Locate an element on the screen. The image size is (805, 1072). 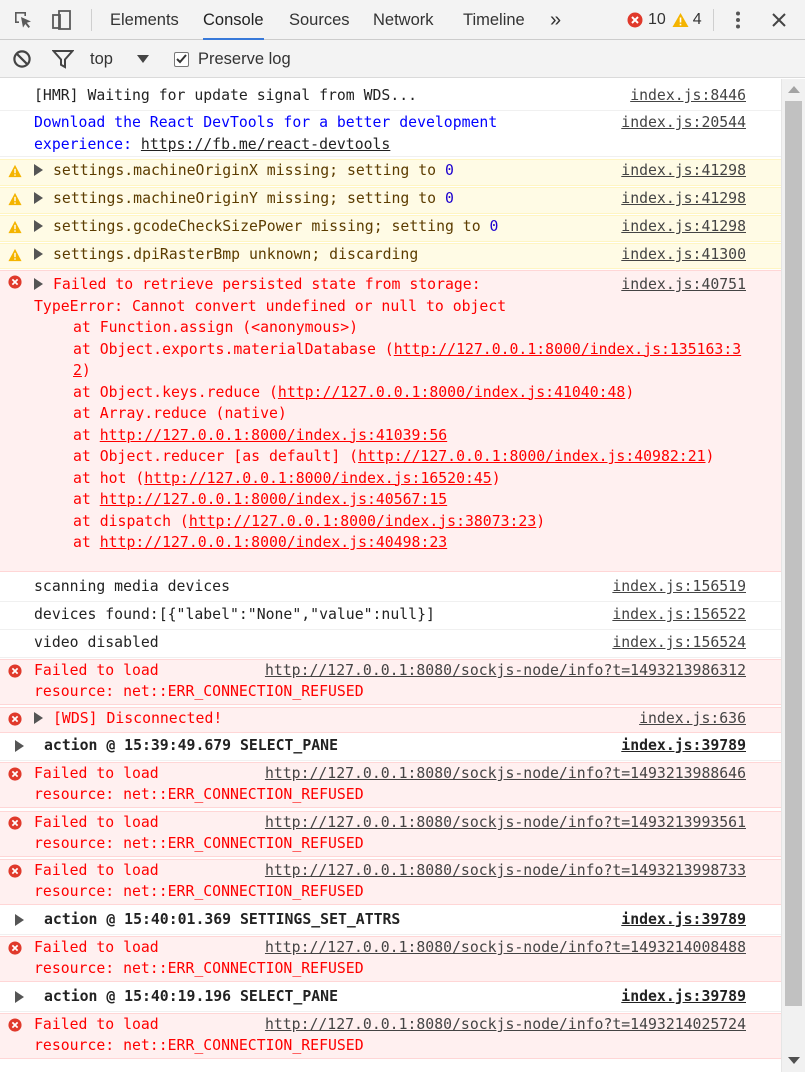
source-link: index.js:8446 is located at coordinates (688, 96).